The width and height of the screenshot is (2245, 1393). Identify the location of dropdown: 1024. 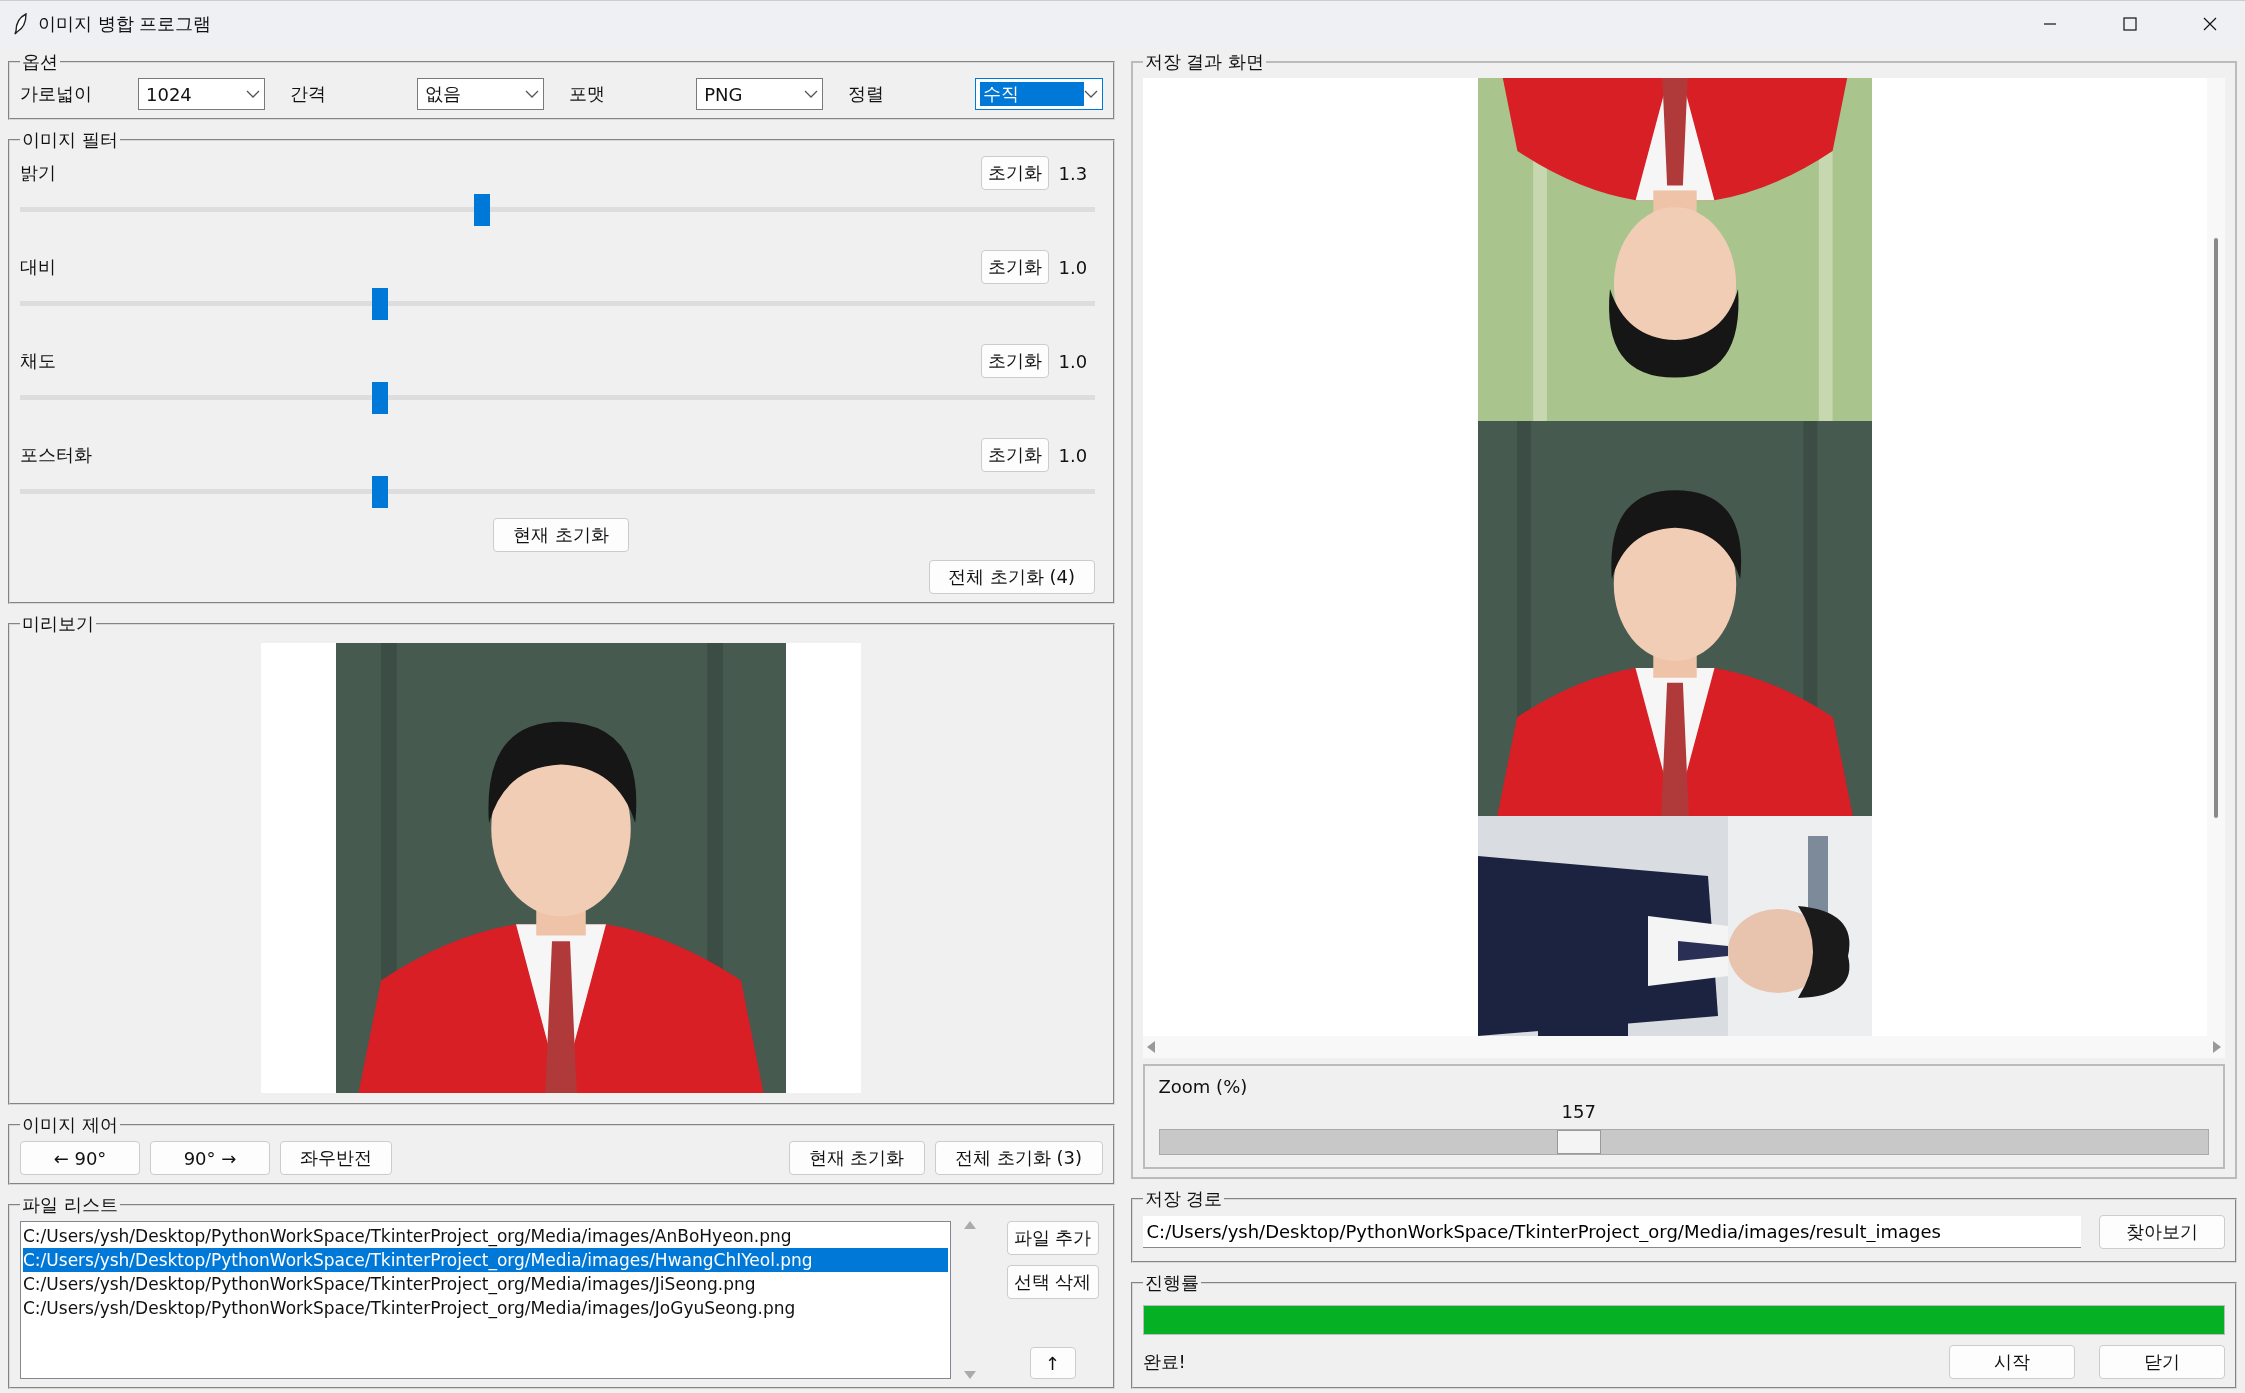
(202, 94).